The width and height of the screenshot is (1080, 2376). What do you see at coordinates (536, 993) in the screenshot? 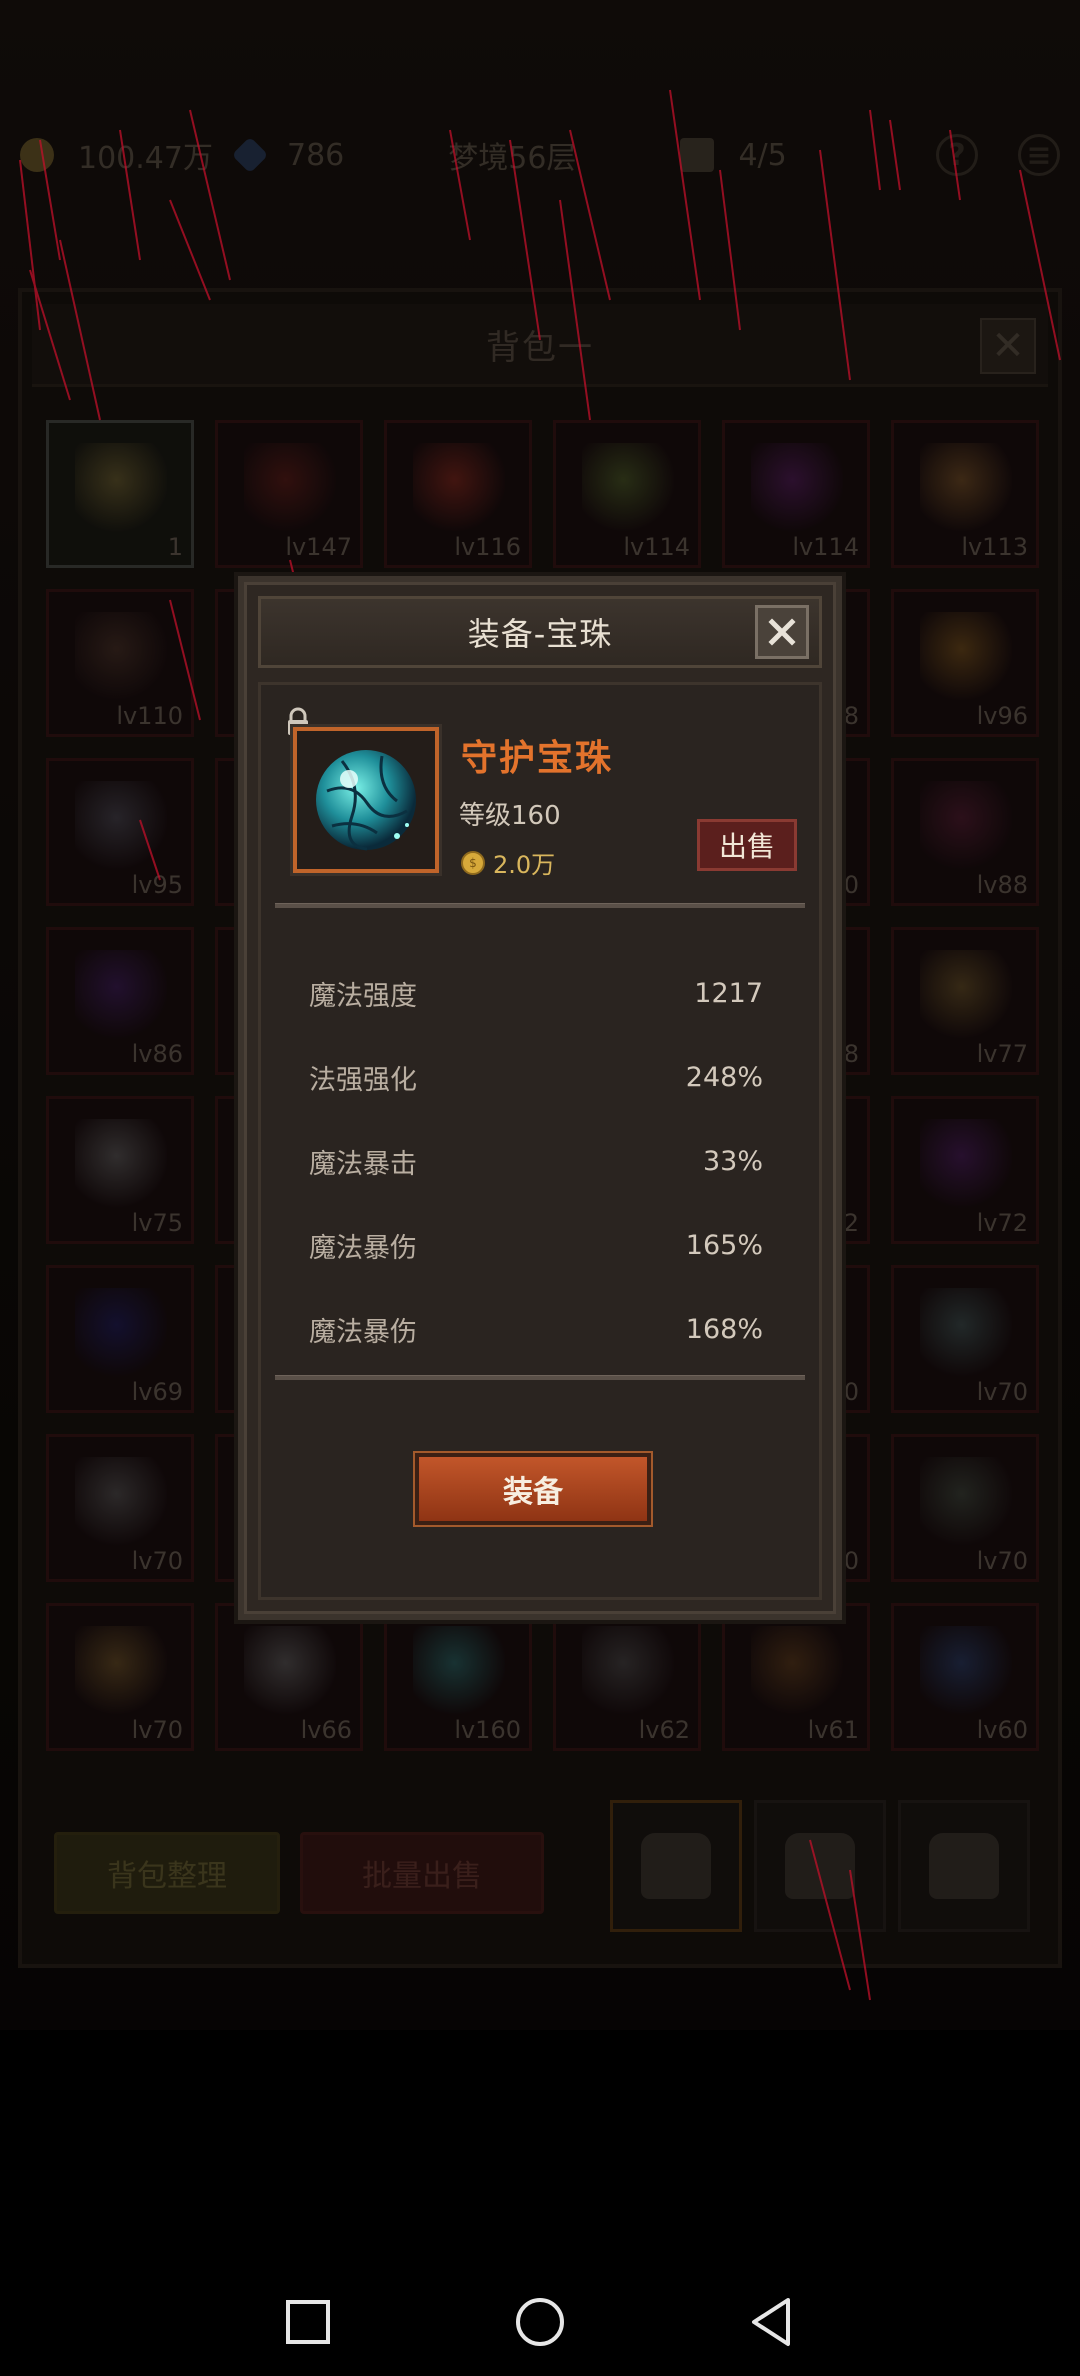
I see `stat-row: 魔法强度 1217` at bounding box center [536, 993].